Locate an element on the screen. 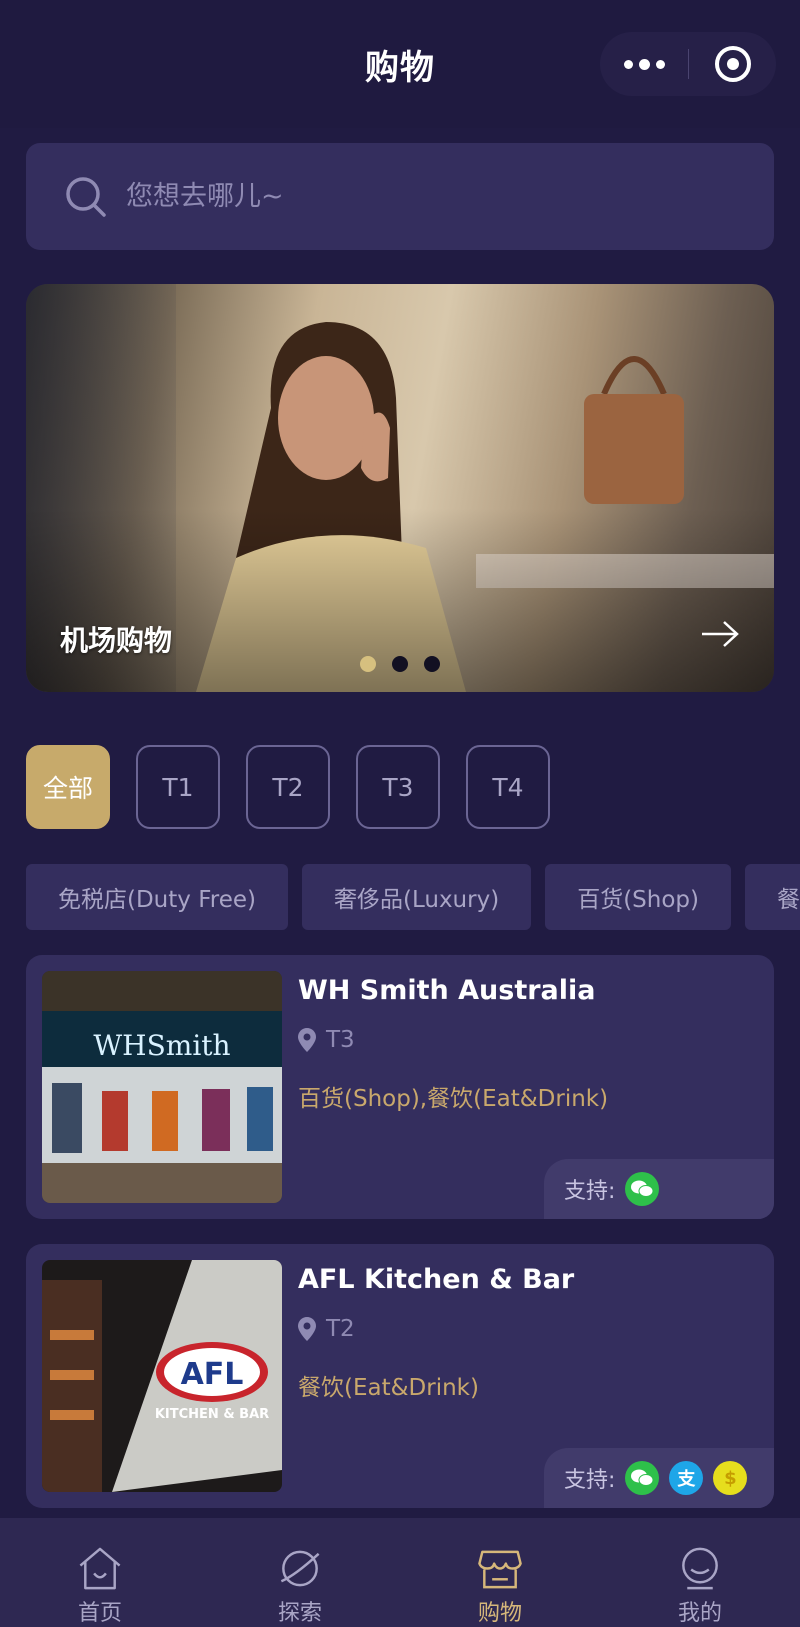 Image resolution: width=800 pixels, height=1627 pixels. alipay-icon: 支 is located at coordinates (686, 1478).